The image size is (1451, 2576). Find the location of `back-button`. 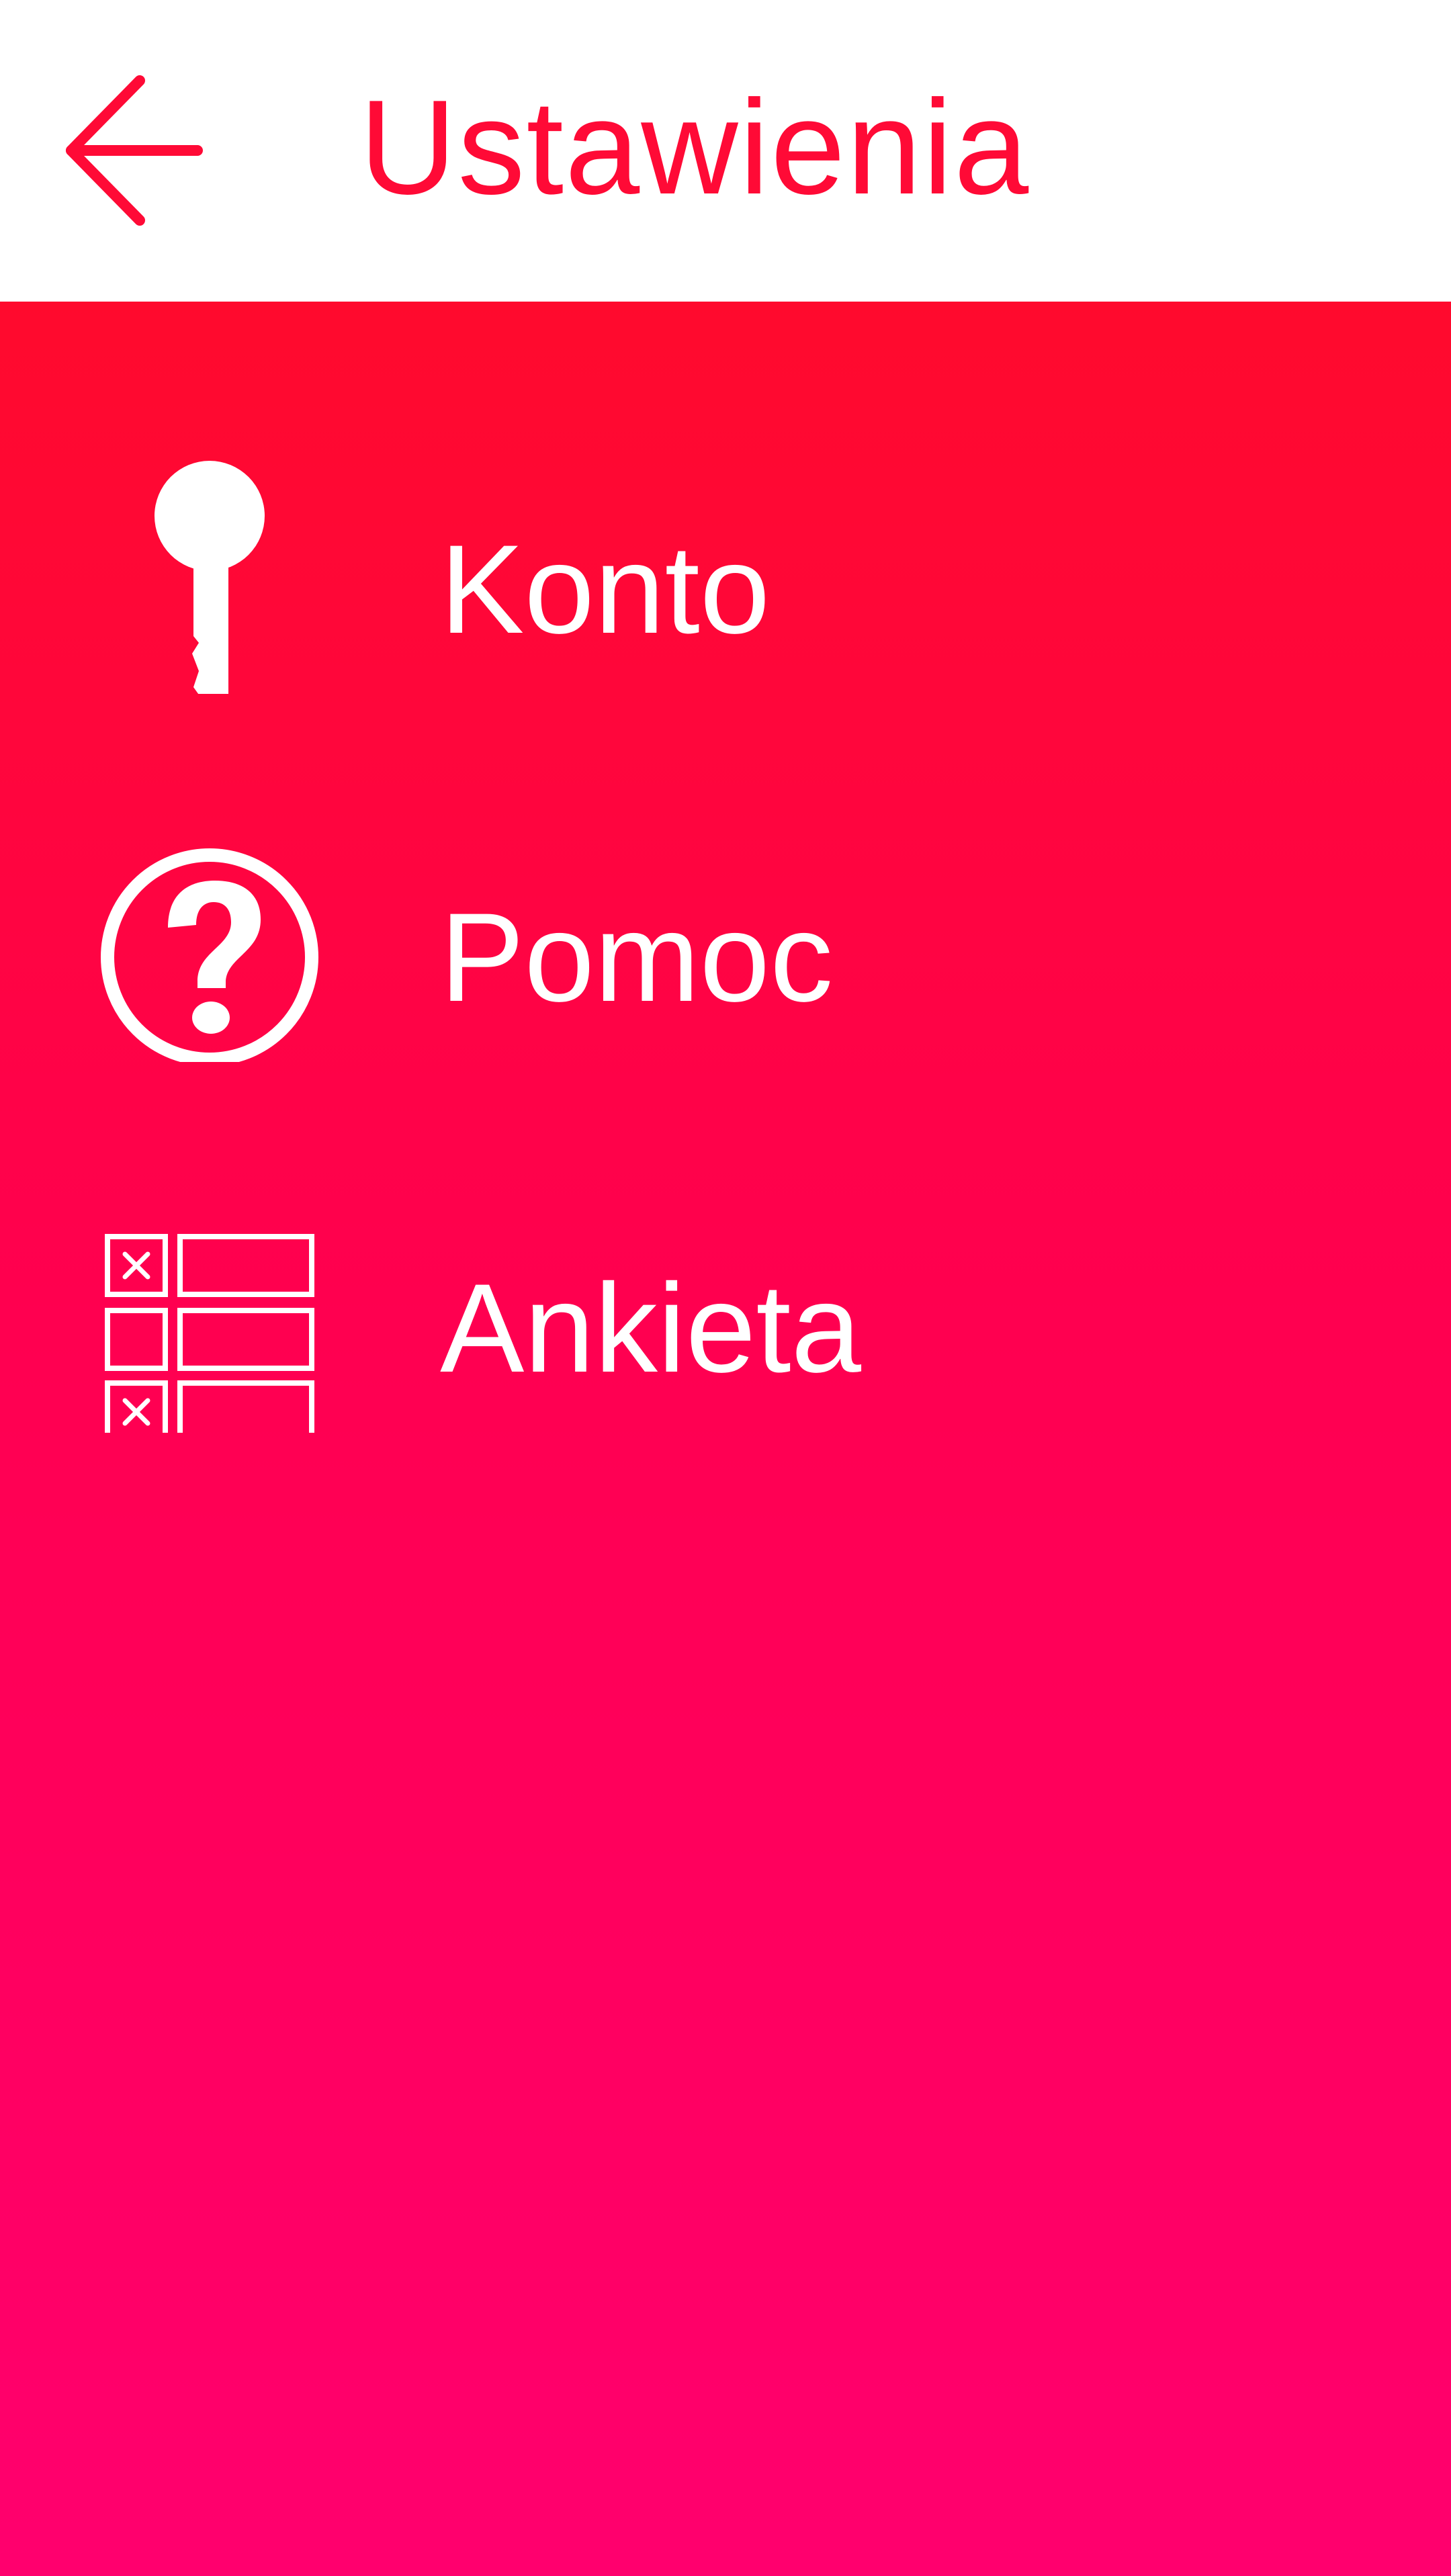

back-button is located at coordinates (134, 148).